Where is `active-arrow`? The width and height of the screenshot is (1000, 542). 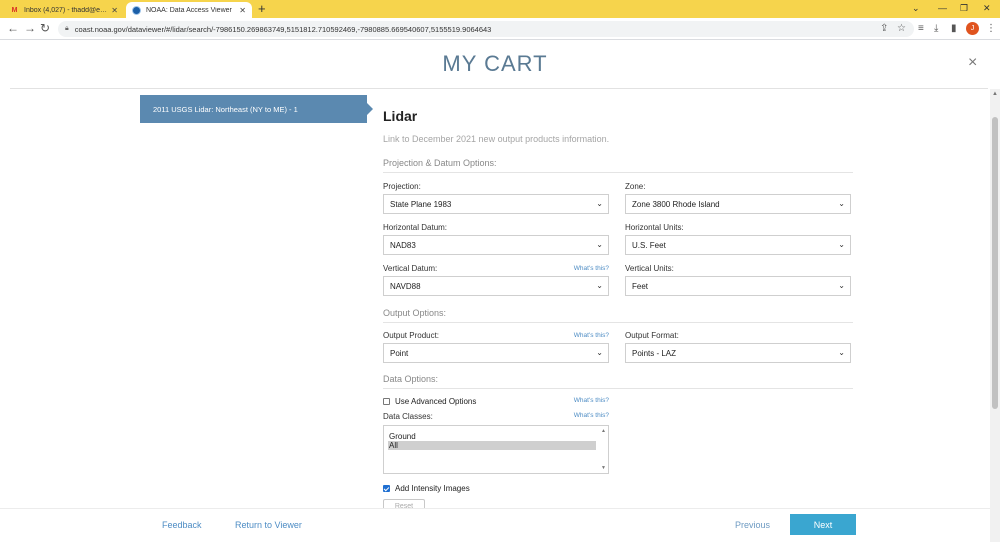 active-arrow is located at coordinates (370, 109).